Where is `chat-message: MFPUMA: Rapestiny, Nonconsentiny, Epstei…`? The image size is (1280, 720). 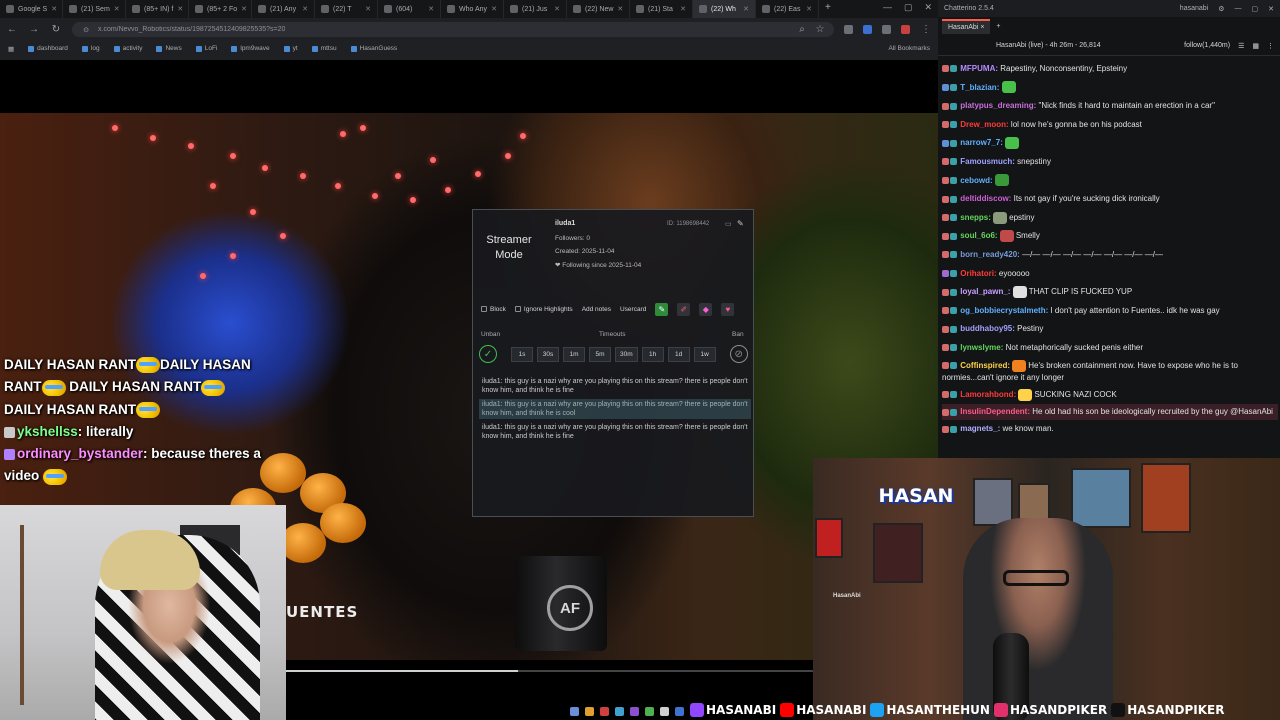 chat-message: MFPUMA: Rapestiny, Nonconsentiny, Epstei… is located at coordinates (1110, 69).